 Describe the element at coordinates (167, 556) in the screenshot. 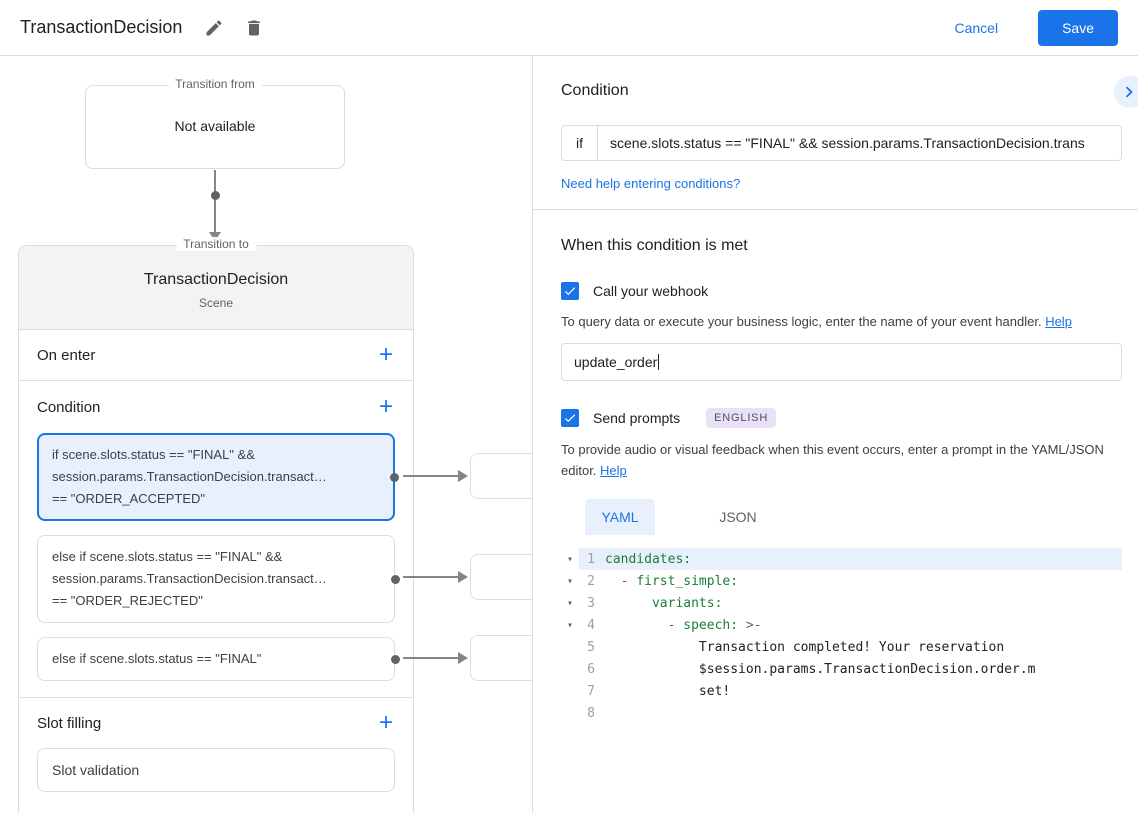

I see `condition-item-line: else if scene.slots.status == "FINAL" &&` at that location.